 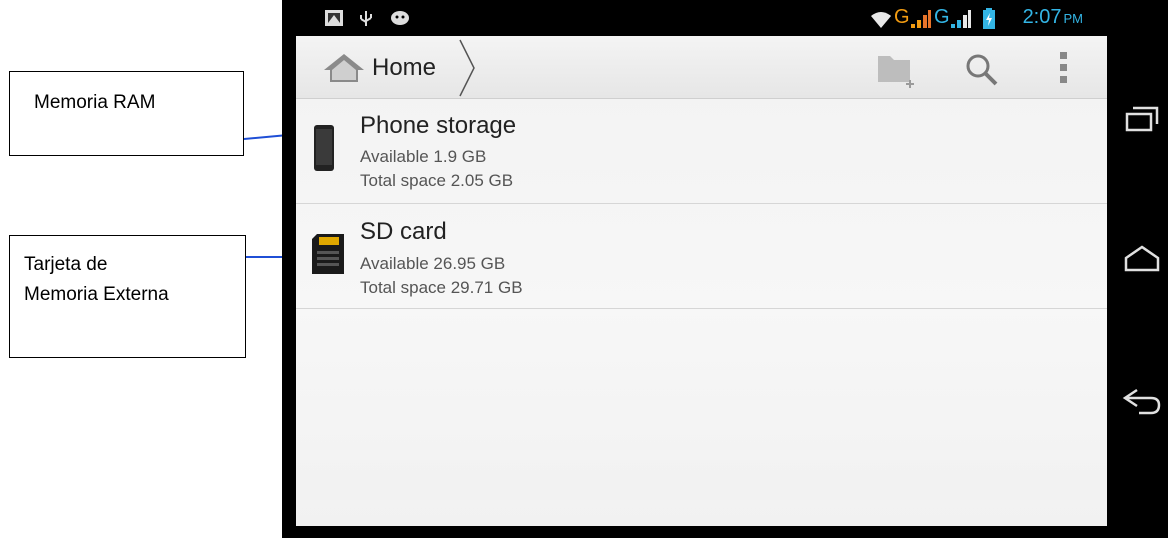 What do you see at coordinates (344, 68) in the screenshot?
I see `home-icon` at bounding box center [344, 68].